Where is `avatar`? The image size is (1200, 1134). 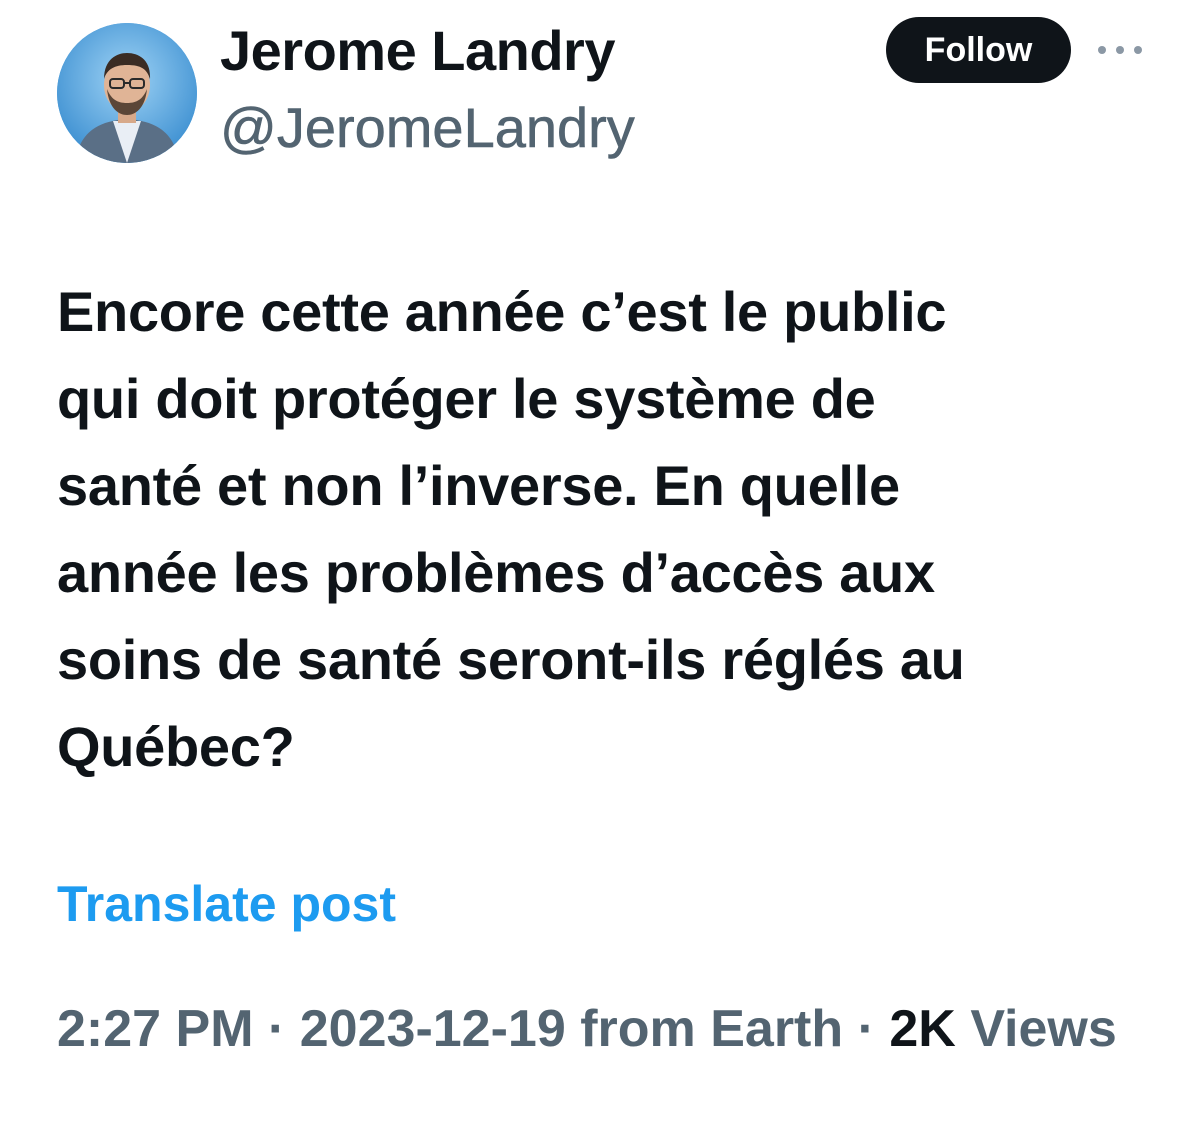 avatar is located at coordinates (127, 93).